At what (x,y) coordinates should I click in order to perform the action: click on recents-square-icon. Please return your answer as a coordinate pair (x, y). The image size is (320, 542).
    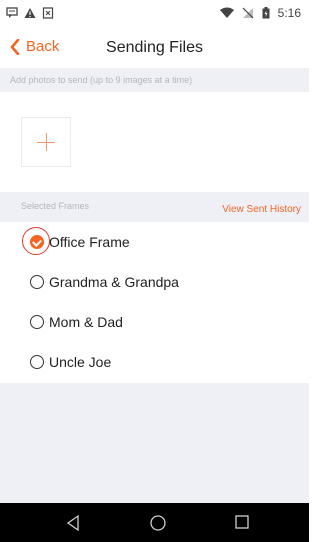
    Looking at the image, I should click on (242, 522).